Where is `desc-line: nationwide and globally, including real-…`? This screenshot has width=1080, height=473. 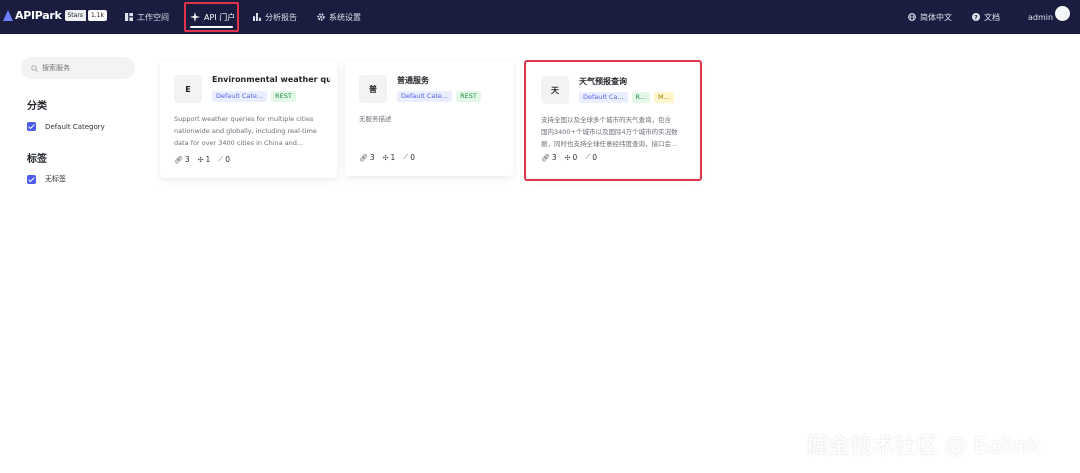 desc-line: nationwide and globally, including real-… is located at coordinates (245, 131).